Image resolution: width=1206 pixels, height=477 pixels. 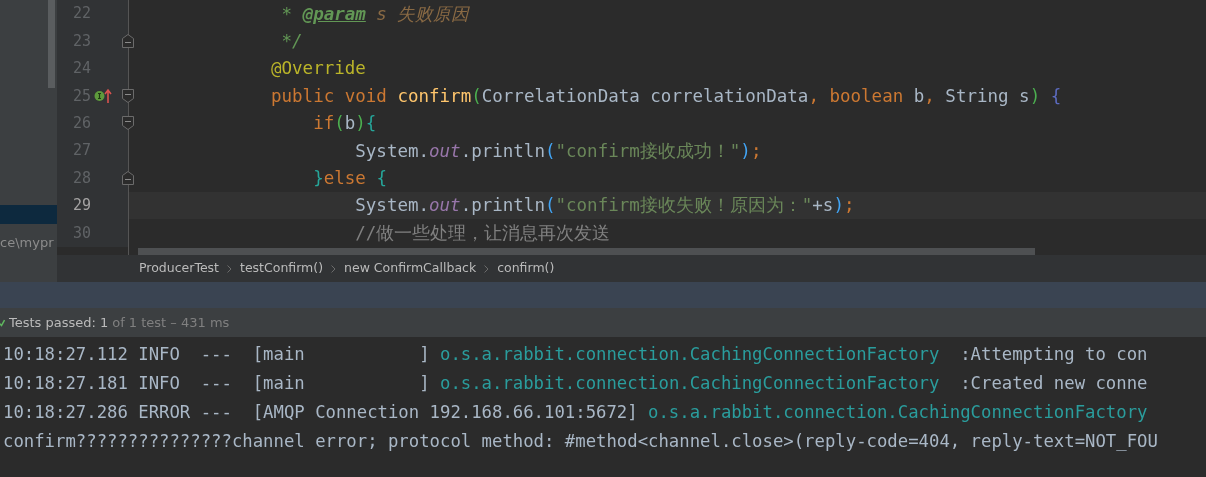 What do you see at coordinates (482, 233) in the screenshot?
I see `code-line: //做一些处理，让消息再次发送` at bounding box center [482, 233].